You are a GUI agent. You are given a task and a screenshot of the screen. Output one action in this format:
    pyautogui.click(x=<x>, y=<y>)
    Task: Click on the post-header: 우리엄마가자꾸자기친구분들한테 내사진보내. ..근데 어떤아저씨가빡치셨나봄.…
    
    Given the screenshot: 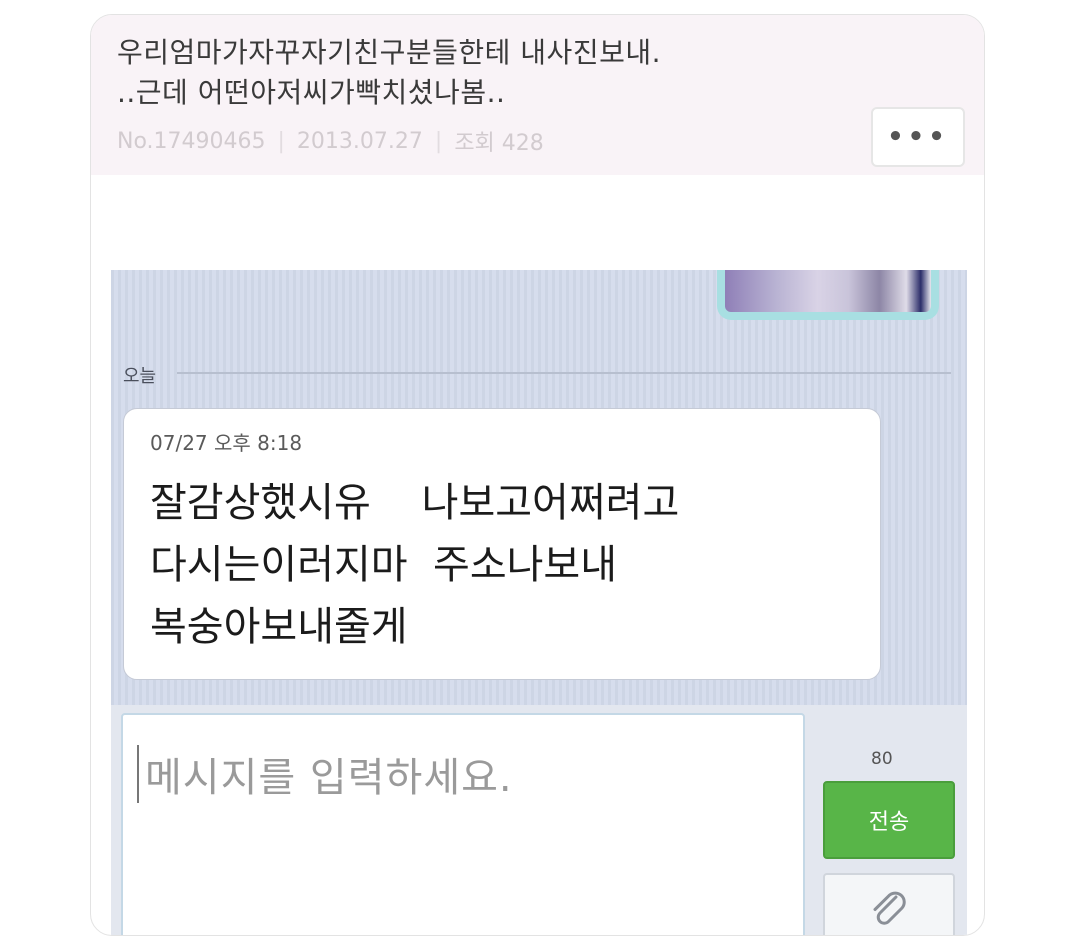 What is the action you would take?
    pyautogui.click(x=537, y=95)
    